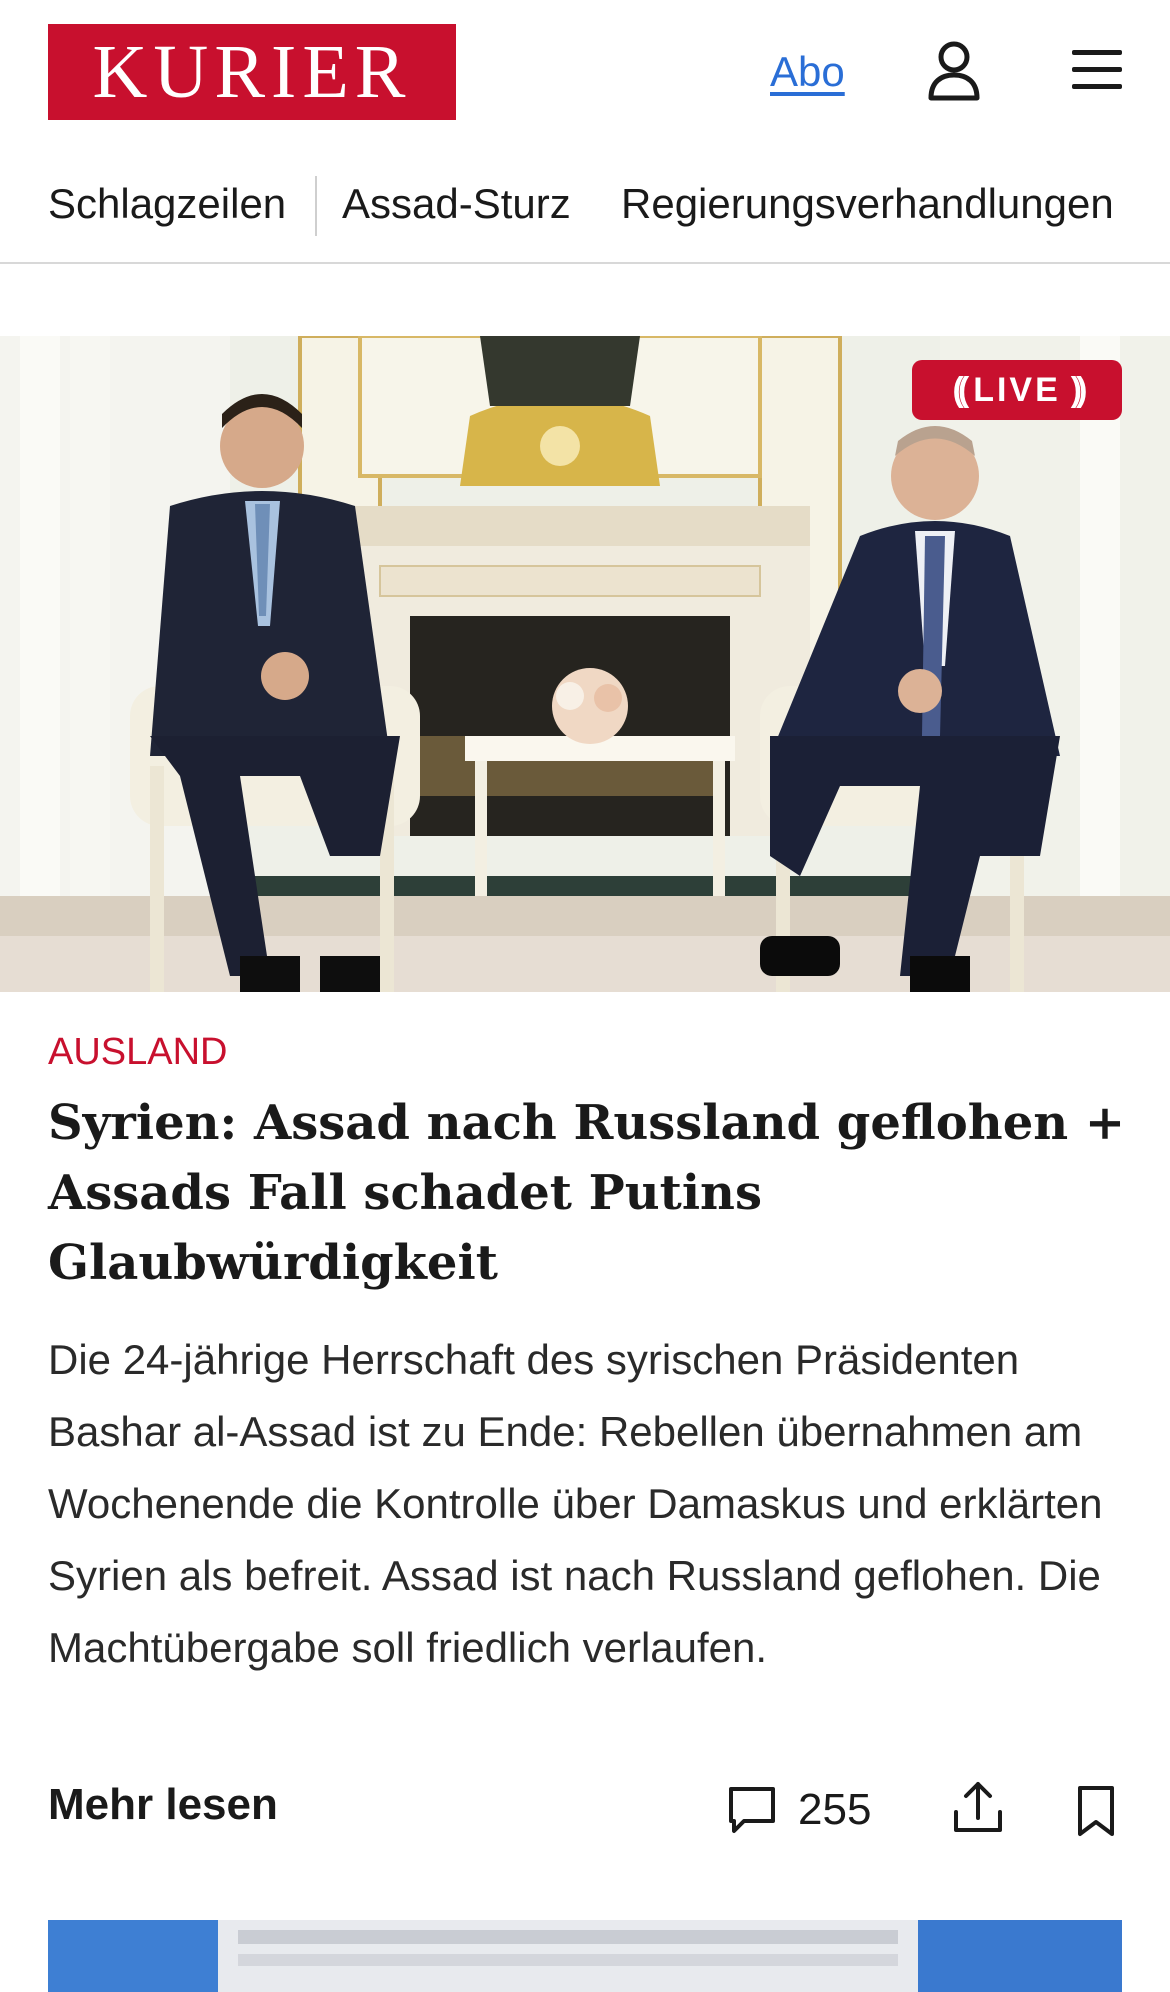  I want to click on bookmark-icon, so click(1096, 1812).